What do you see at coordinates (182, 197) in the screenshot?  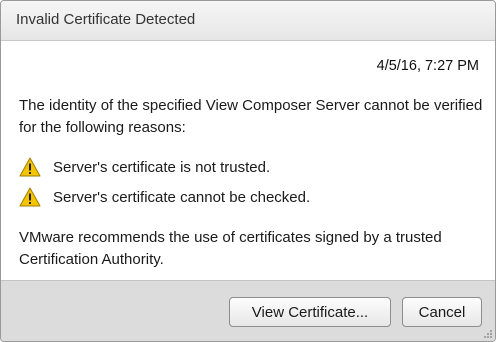 I see `reason-text: Server's certificate cannot be checked.` at bounding box center [182, 197].